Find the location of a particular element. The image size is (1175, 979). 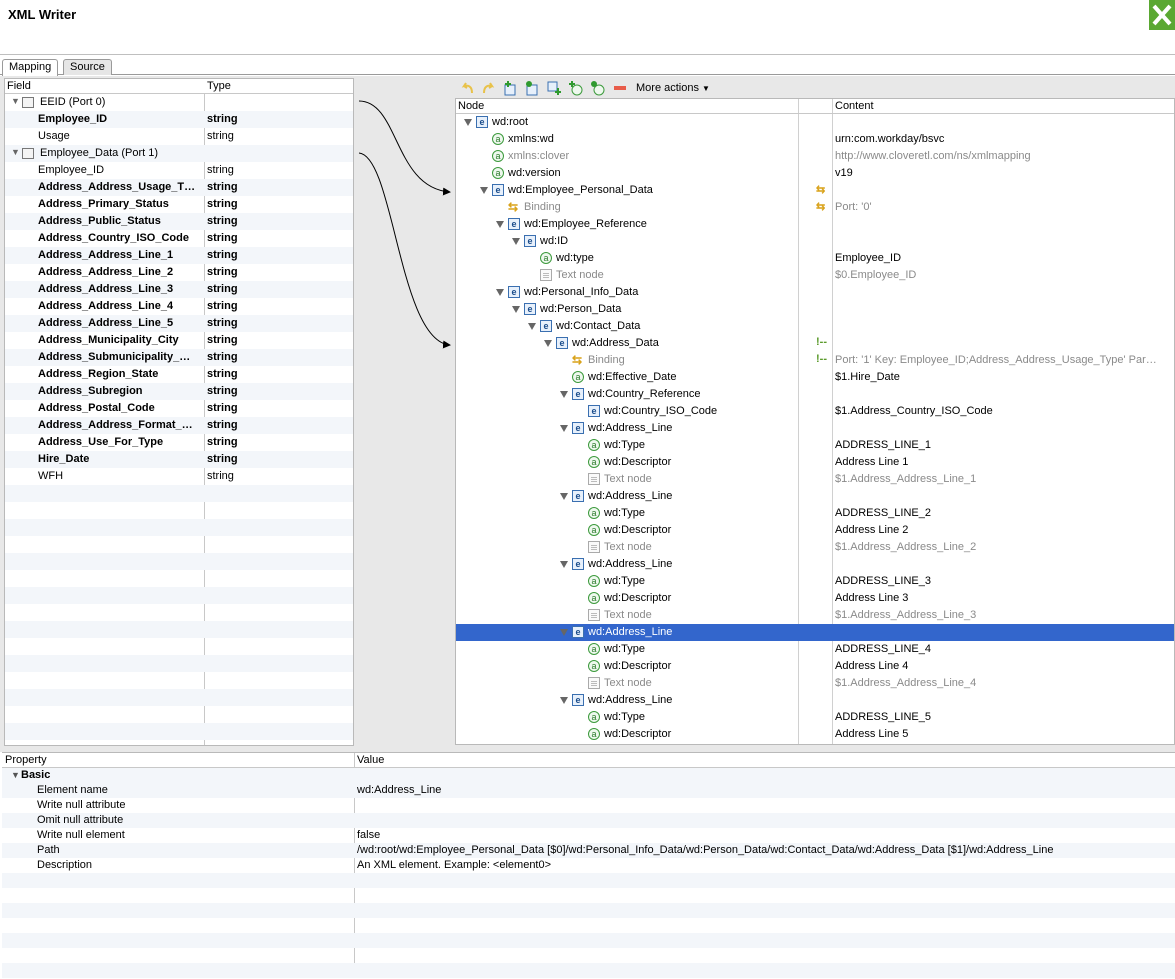

value-column-header: Value is located at coordinates (370, 760).